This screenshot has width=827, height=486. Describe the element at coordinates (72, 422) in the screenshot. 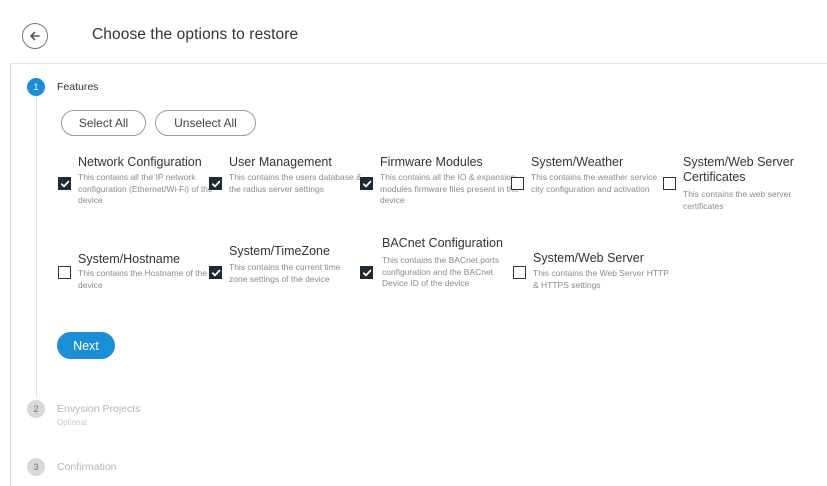

I see `step-2-subtitle: Optional` at that location.